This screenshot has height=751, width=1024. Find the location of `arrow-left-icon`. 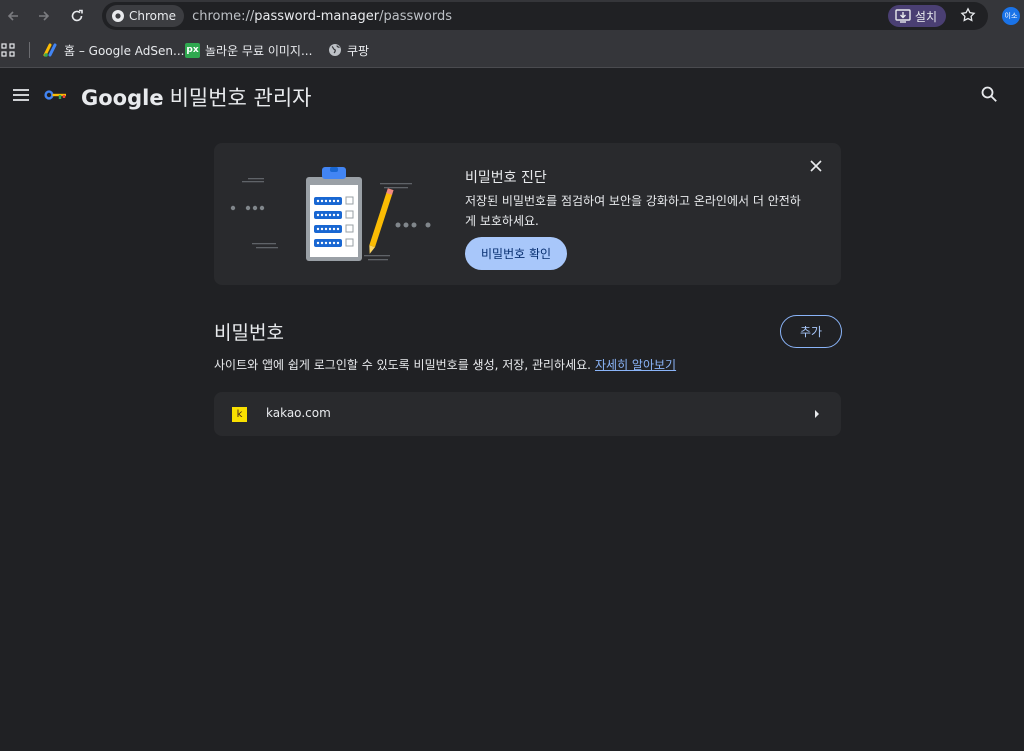

arrow-left-icon is located at coordinates (12, 16).